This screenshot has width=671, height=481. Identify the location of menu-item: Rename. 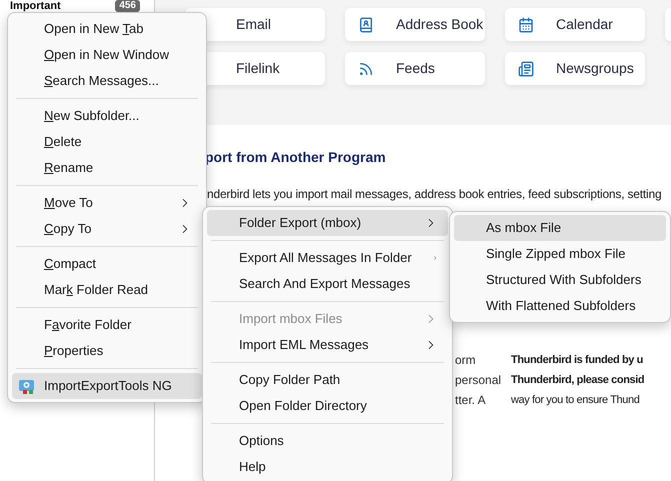
(107, 168).